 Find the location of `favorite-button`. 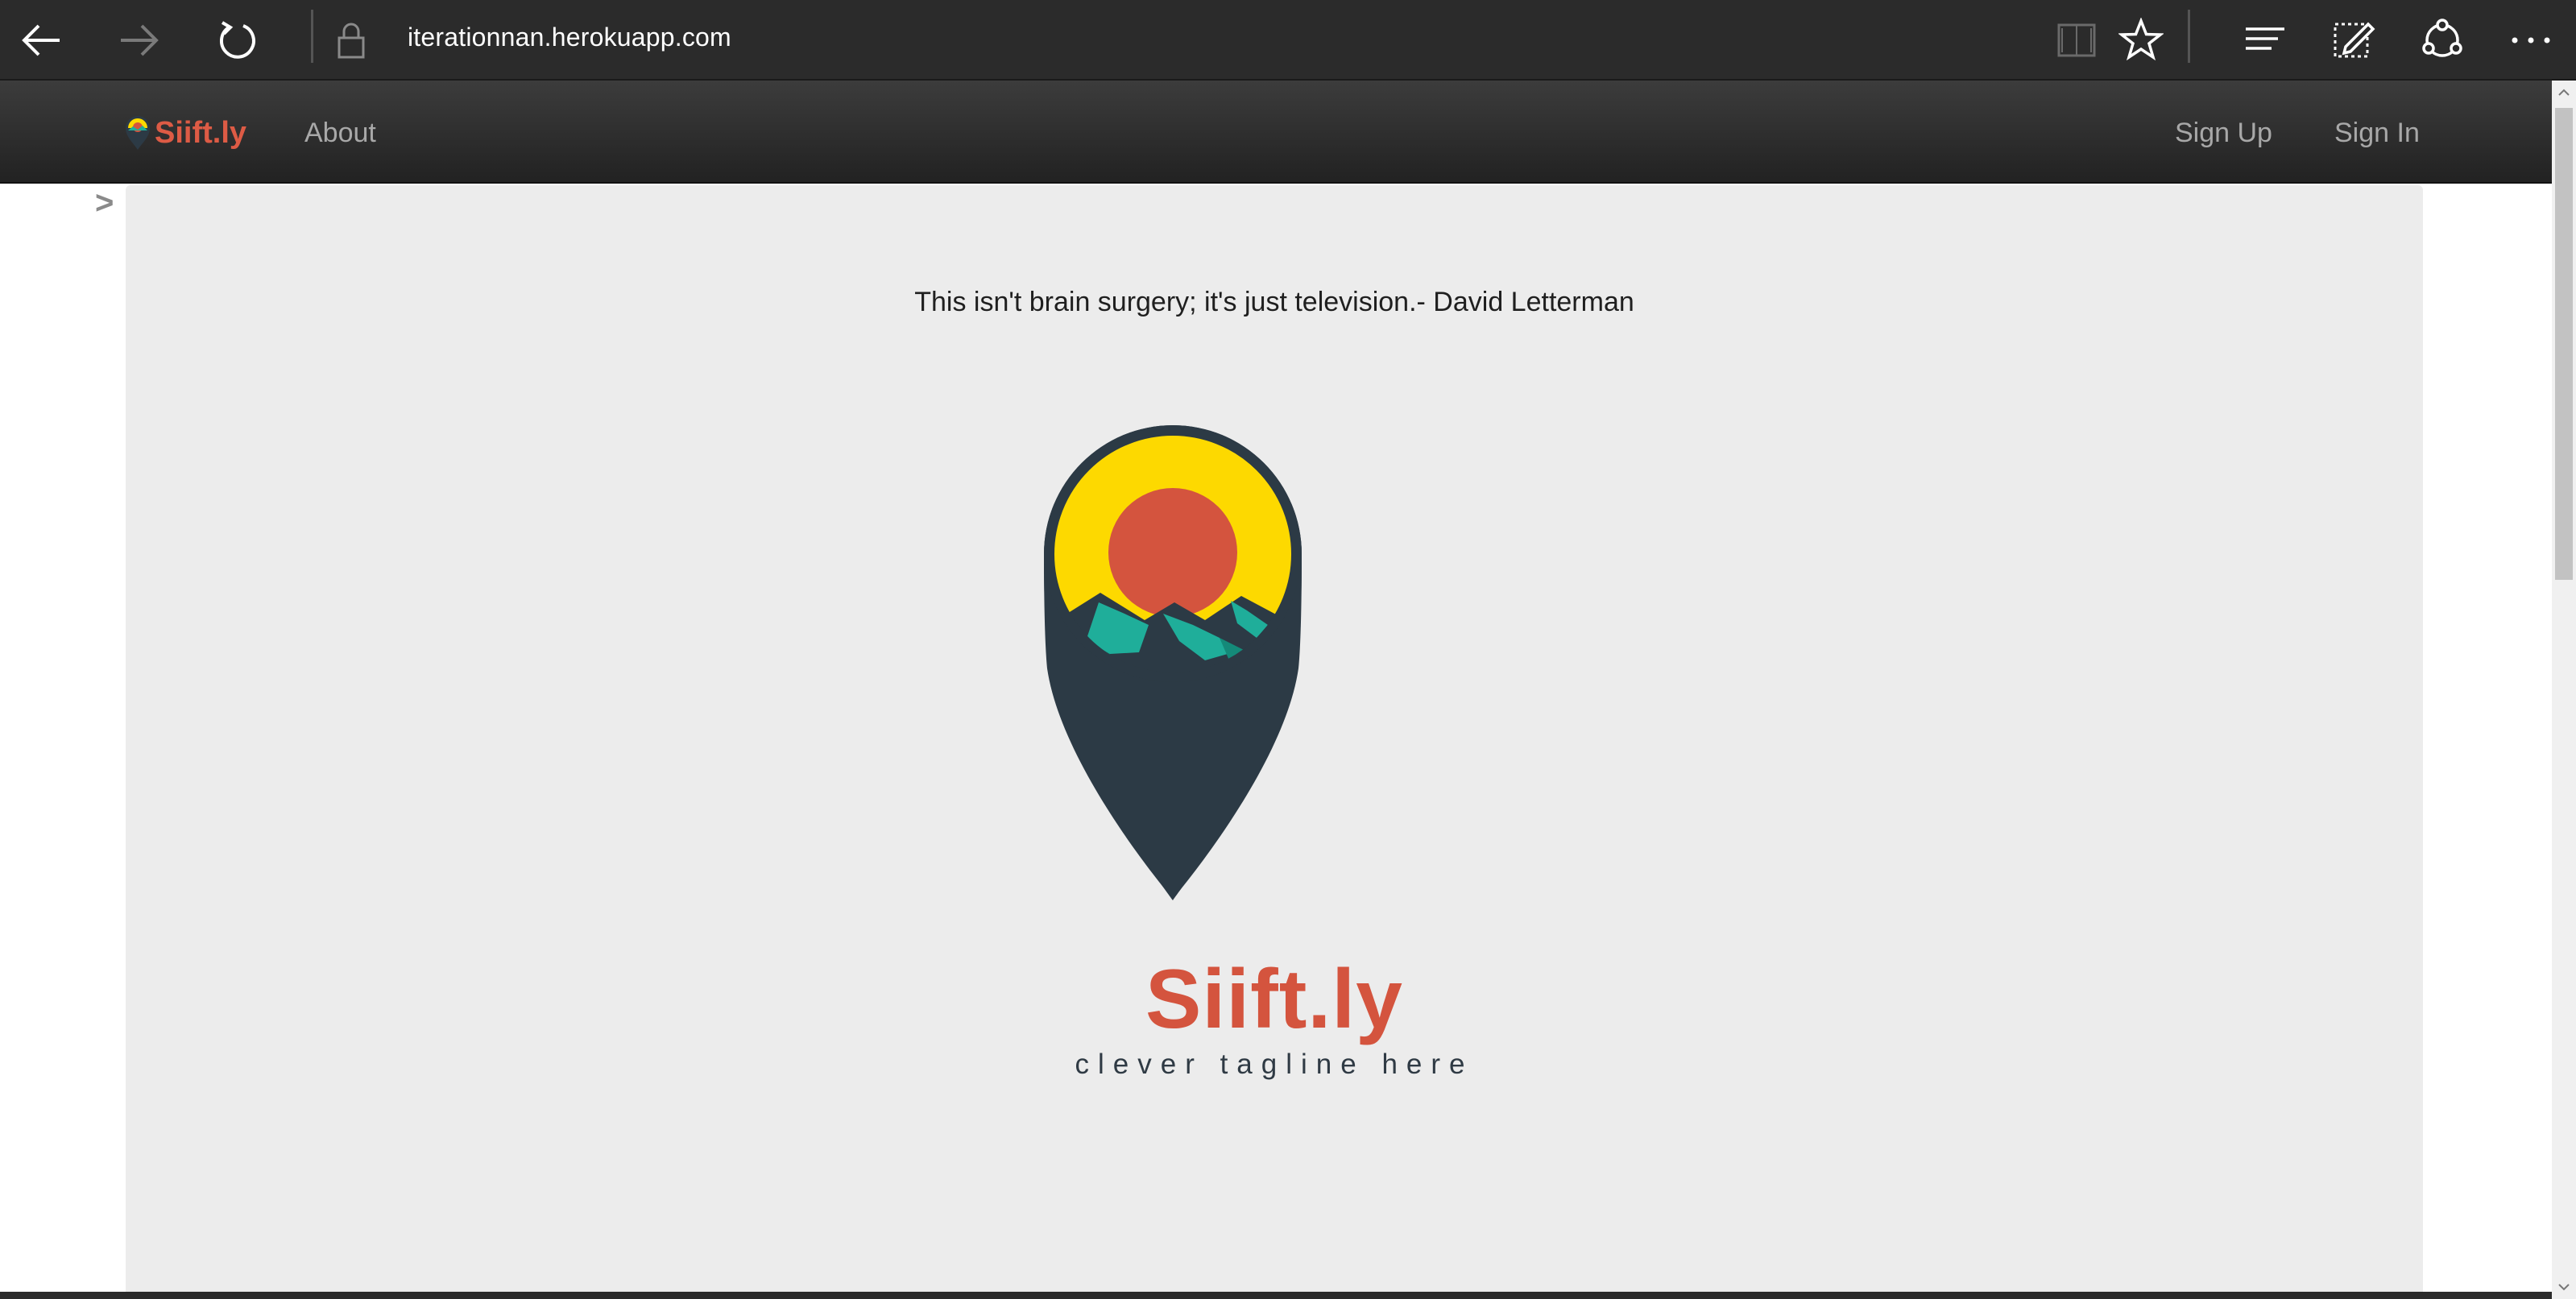

favorite-button is located at coordinates (2141, 40).